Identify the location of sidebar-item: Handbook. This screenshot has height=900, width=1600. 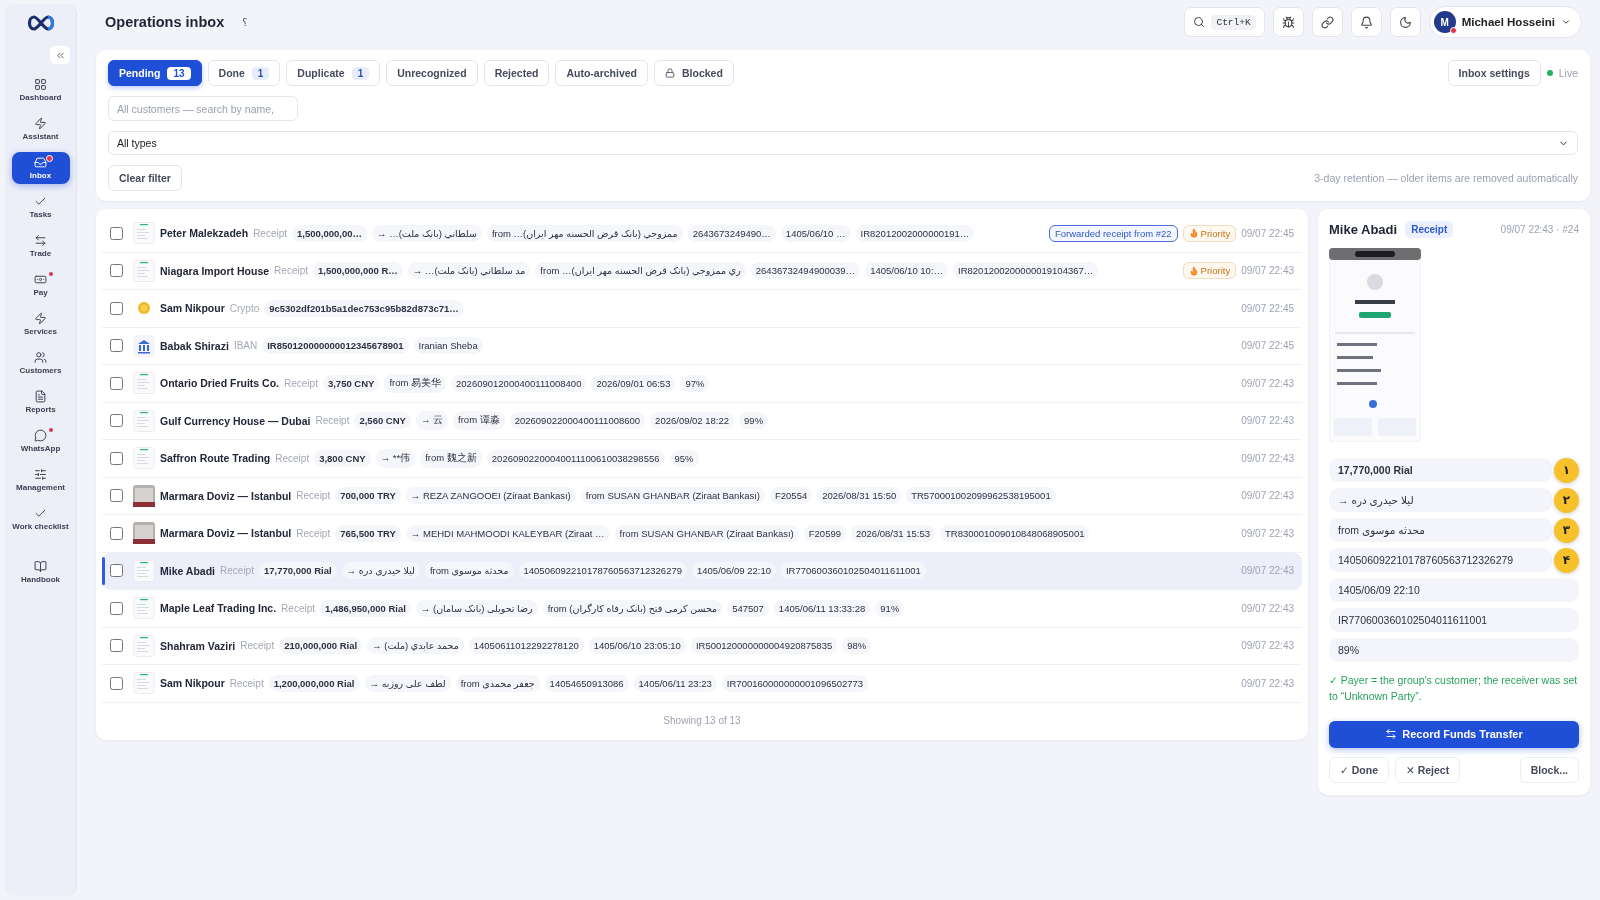
(40, 572).